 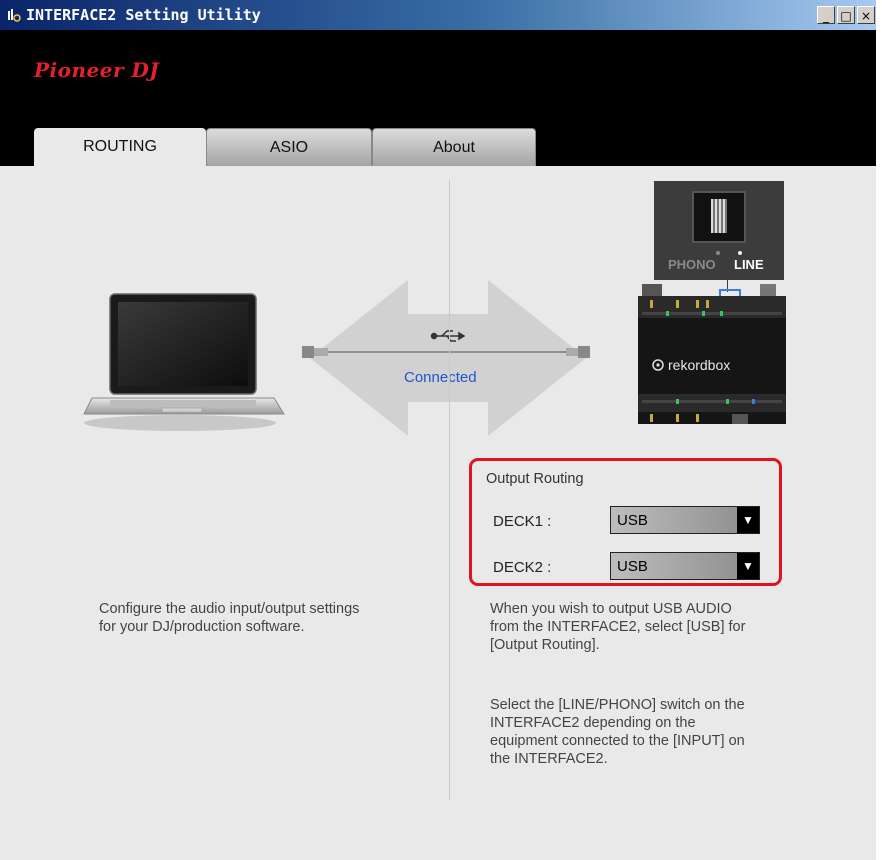 What do you see at coordinates (699, 365) in the screenshot?
I see `device-brand-label: rekordbox` at bounding box center [699, 365].